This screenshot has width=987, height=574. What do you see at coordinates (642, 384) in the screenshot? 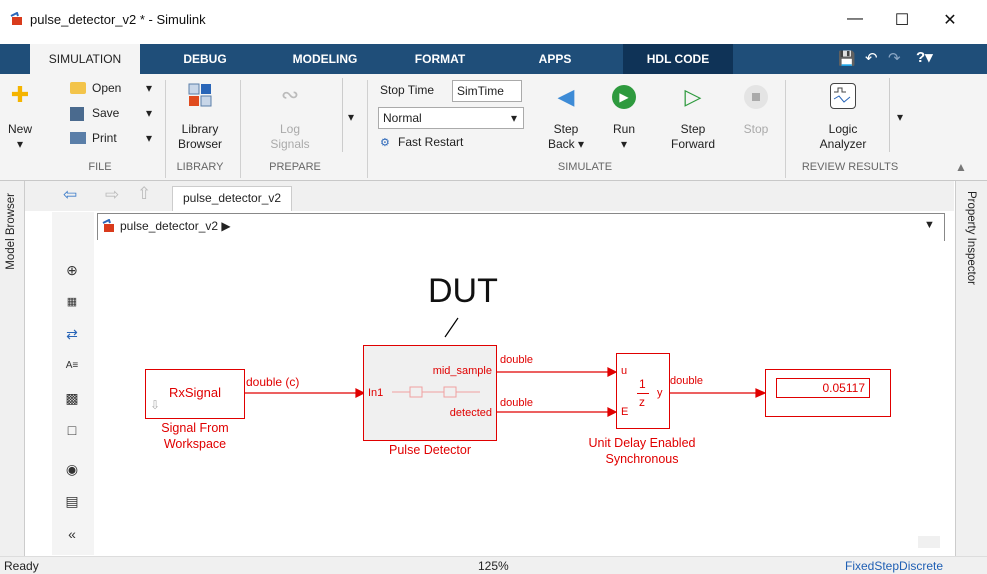
I see `transfer-numerator: 1` at bounding box center [642, 384].